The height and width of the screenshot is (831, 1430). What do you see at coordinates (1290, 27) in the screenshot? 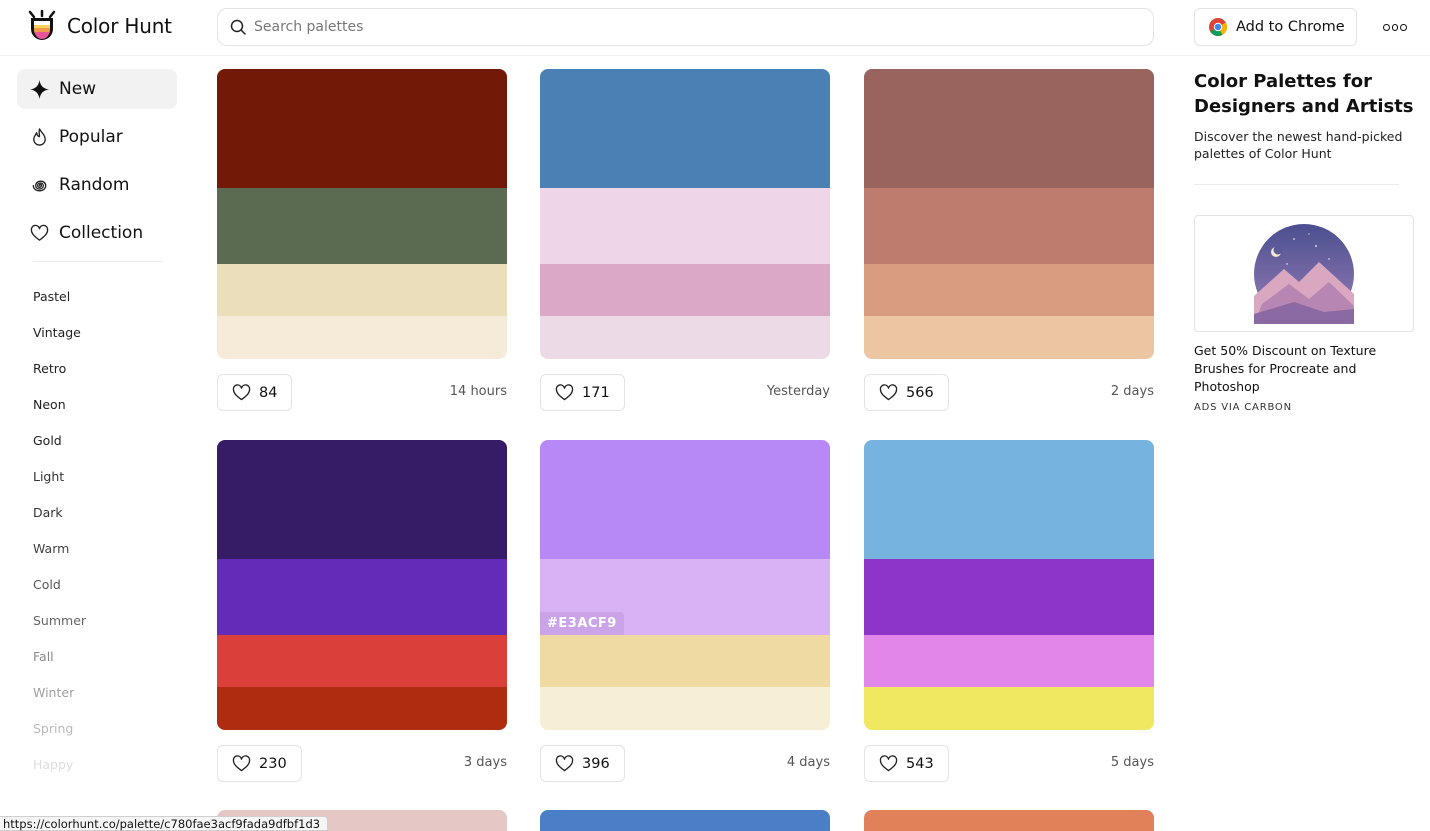
I see `add-to-chrome-label: Add to Chrome` at bounding box center [1290, 27].